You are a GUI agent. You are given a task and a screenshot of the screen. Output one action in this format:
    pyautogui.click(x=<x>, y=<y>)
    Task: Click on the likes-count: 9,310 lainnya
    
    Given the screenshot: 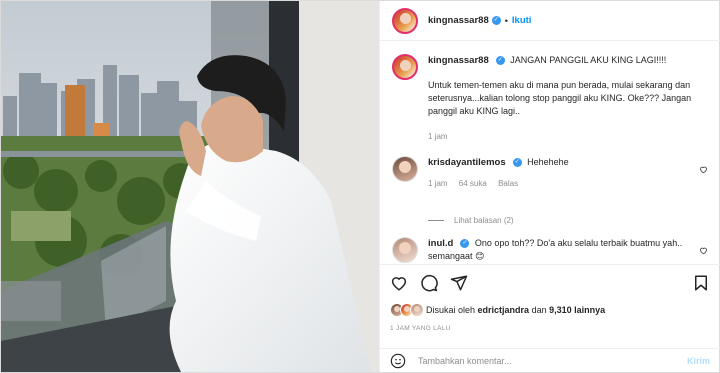 What is the action you would take?
    pyautogui.click(x=577, y=310)
    